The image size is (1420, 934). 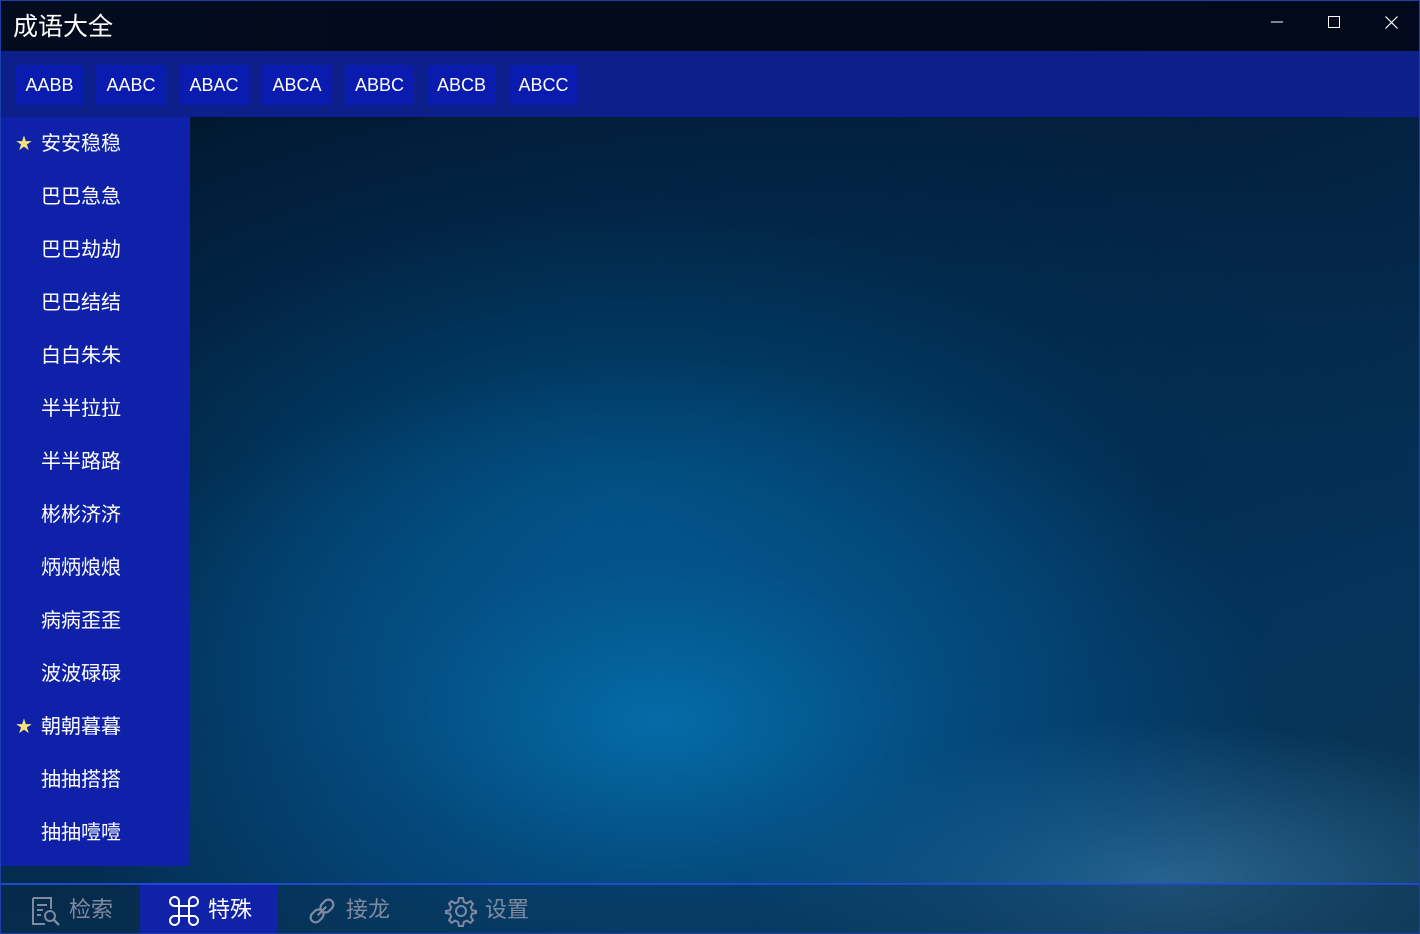 What do you see at coordinates (297, 85) in the screenshot?
I see `pattern-tab-abca: ABCA` at bounding box center [297, 85].